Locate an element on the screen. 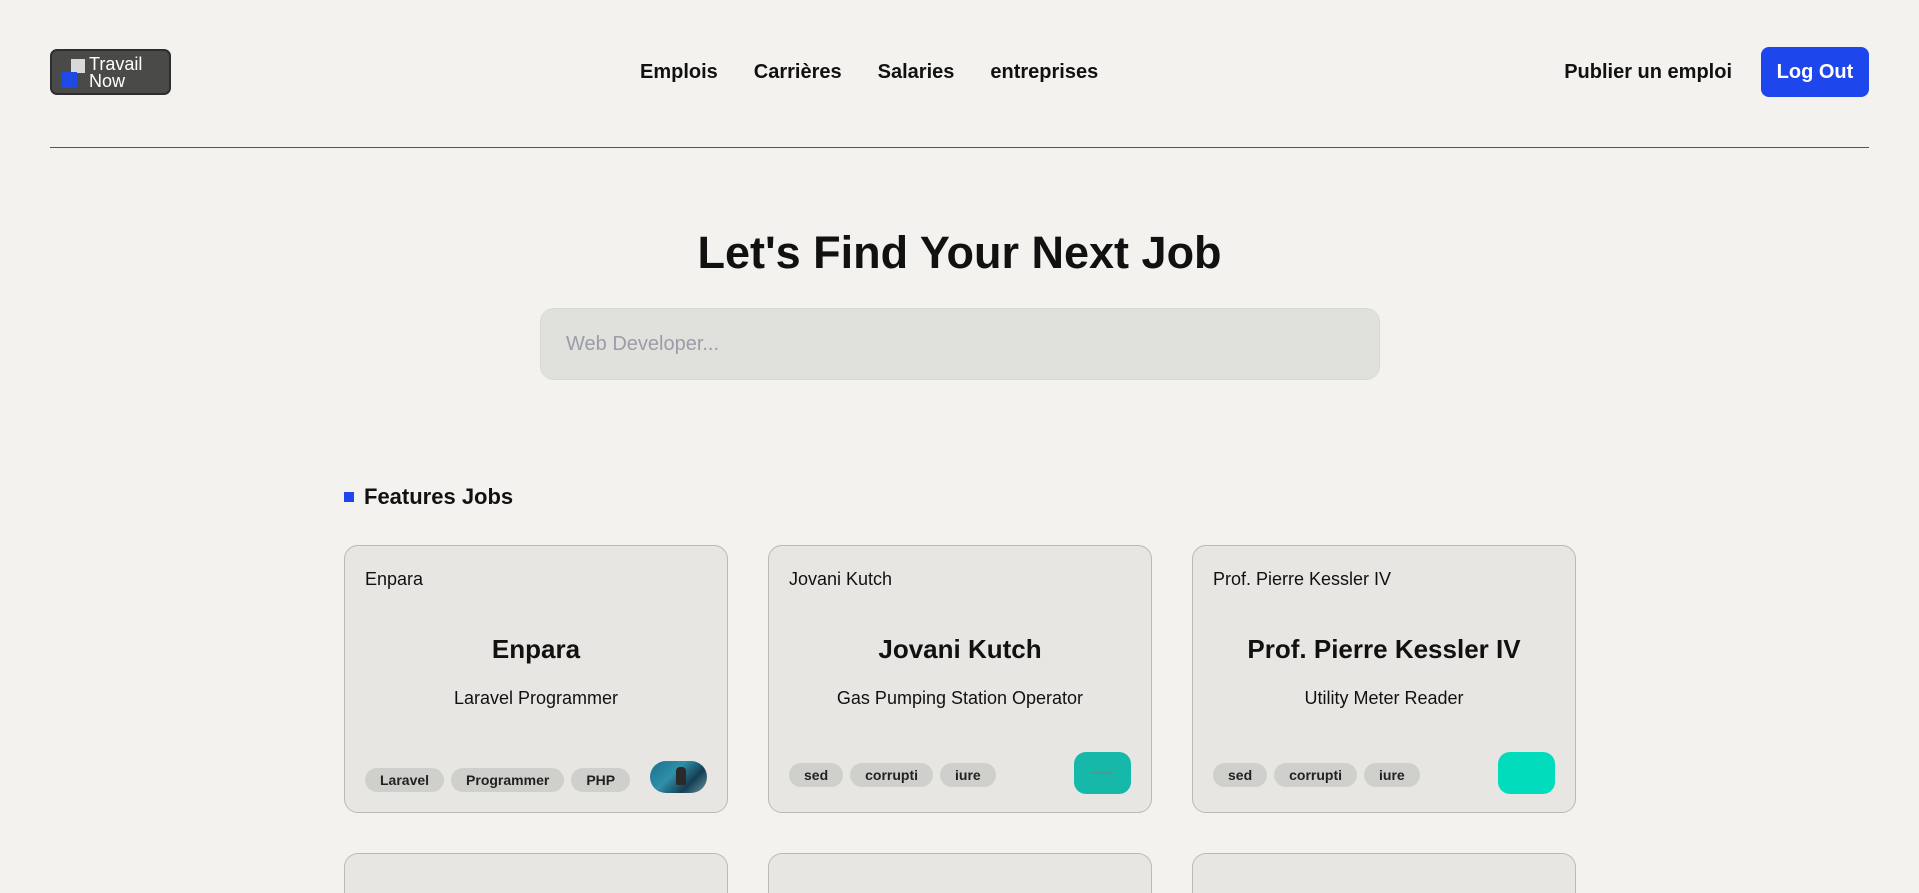 Image resolution: width=1919 pixels, height=893 pixels. logo-white-square is located at coordinates (78, 66).